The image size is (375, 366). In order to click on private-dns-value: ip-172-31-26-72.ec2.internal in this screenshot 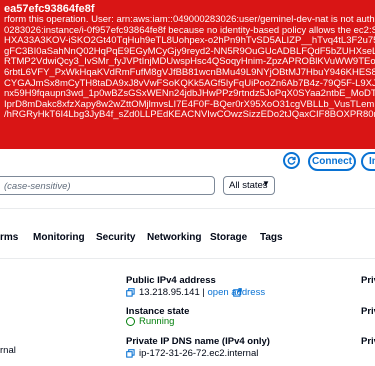, I will do `click(199, 353)`.